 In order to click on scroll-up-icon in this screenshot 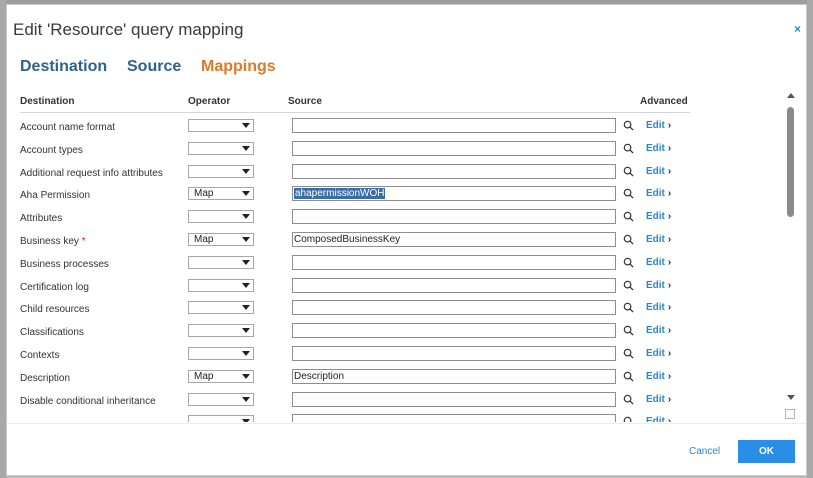, I will do `click(791, 95)`.